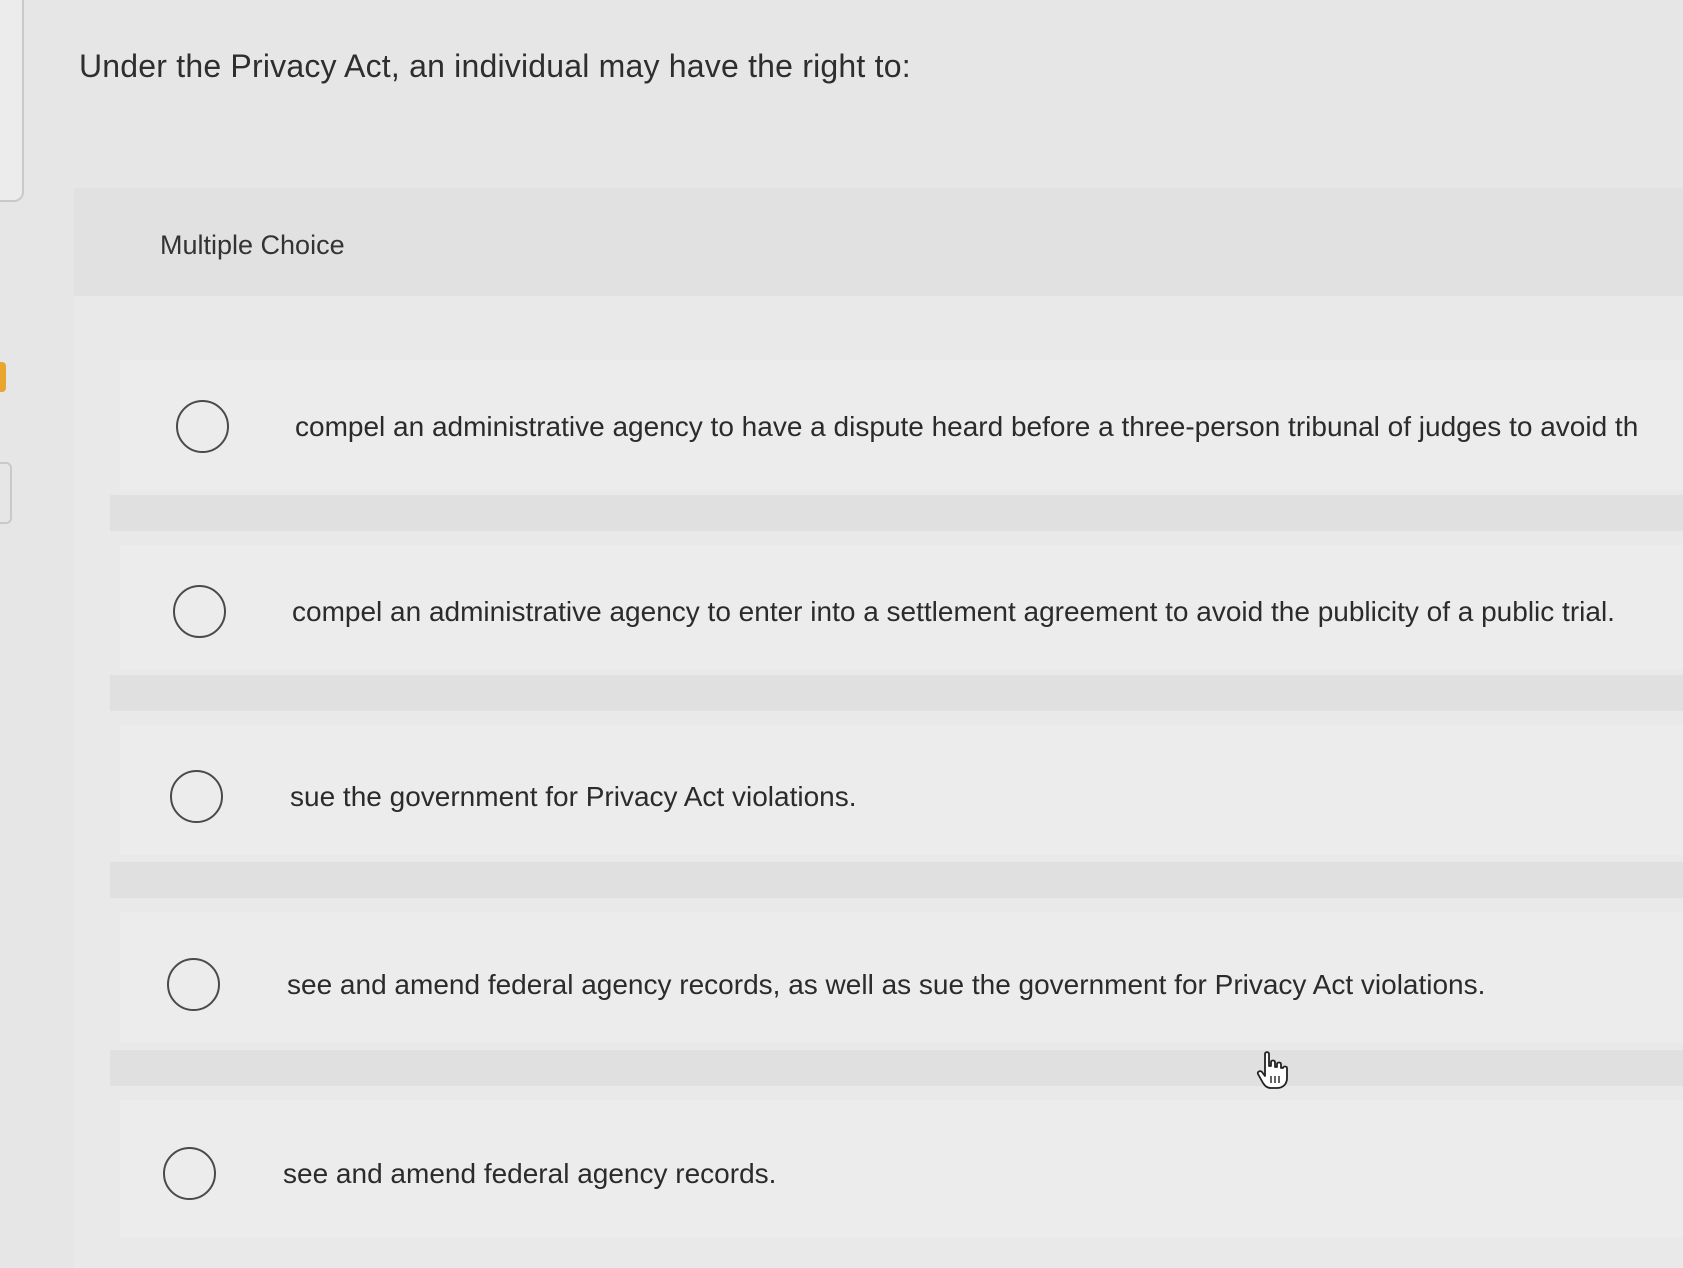 This screenshot has width=1683, height=1268. Describe the element at coordinates (1272, 1070) in the screenshot. I see `hand-pointer-cursor-icon` at that location.